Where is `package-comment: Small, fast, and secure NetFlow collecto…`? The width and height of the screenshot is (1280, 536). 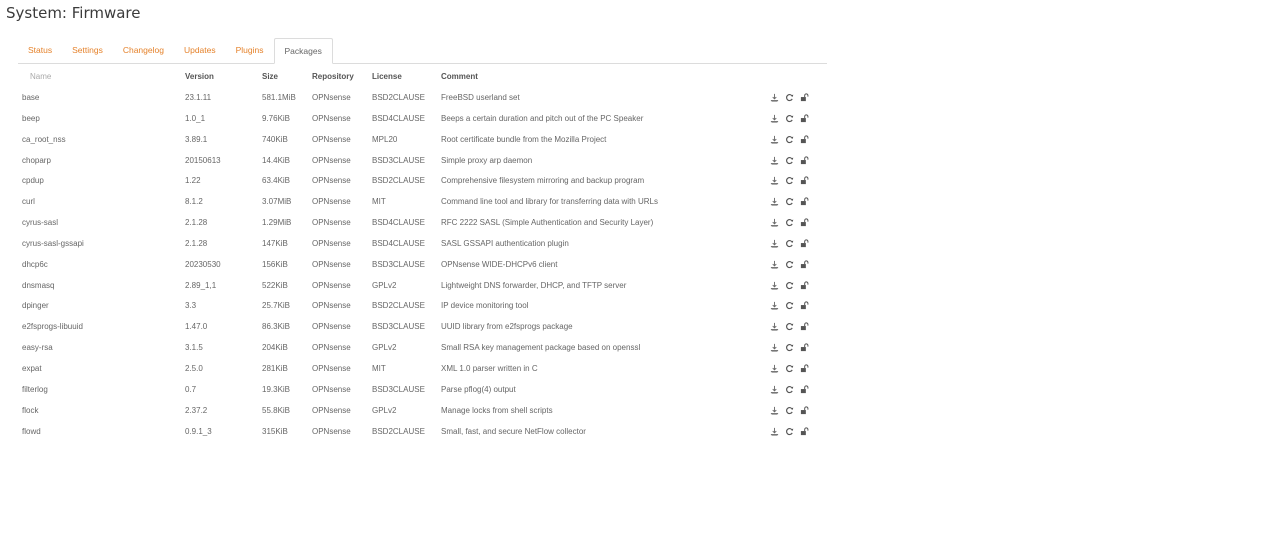 package-comment: Small, fast, and secure NetFlow collecto… is located at coordinates (513, 431).